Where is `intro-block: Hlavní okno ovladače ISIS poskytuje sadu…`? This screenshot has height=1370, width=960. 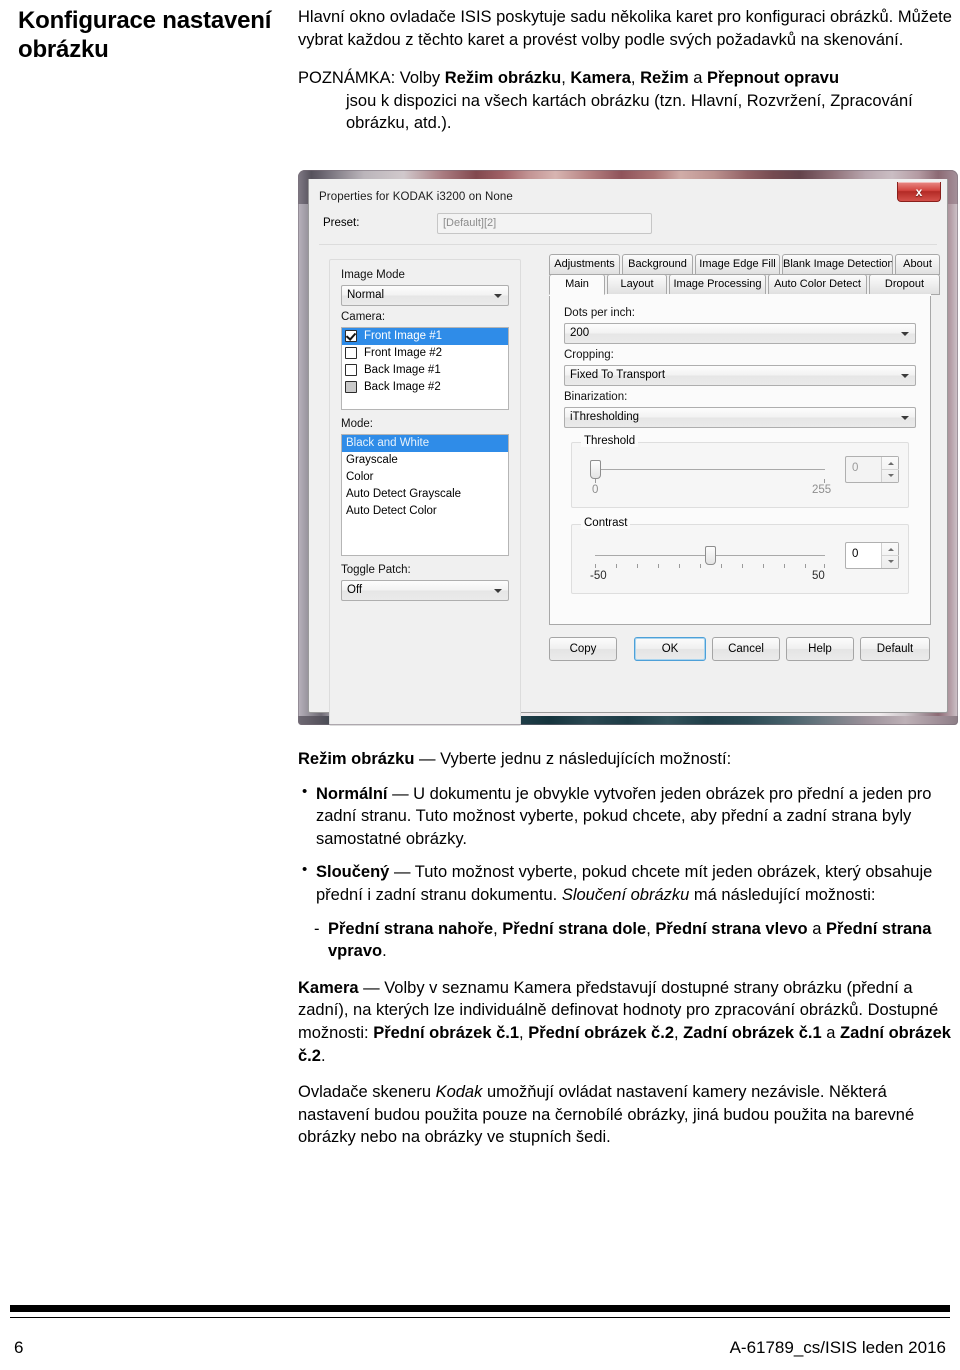 intro-block: Hlavní okno ovladače ISIS poskytuje sadu… is located at coordinates (625, 76).